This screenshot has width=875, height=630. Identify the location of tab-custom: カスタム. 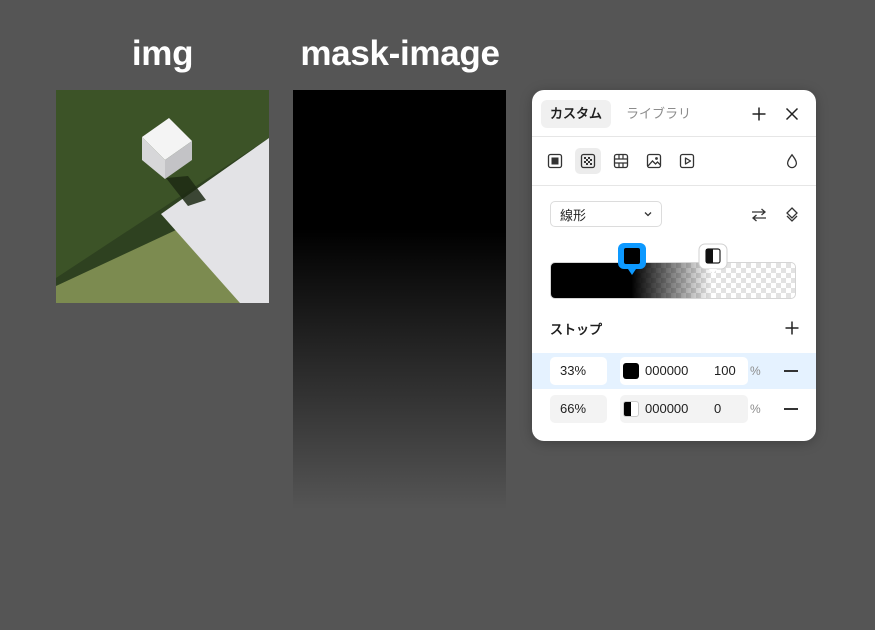
(576, 114).